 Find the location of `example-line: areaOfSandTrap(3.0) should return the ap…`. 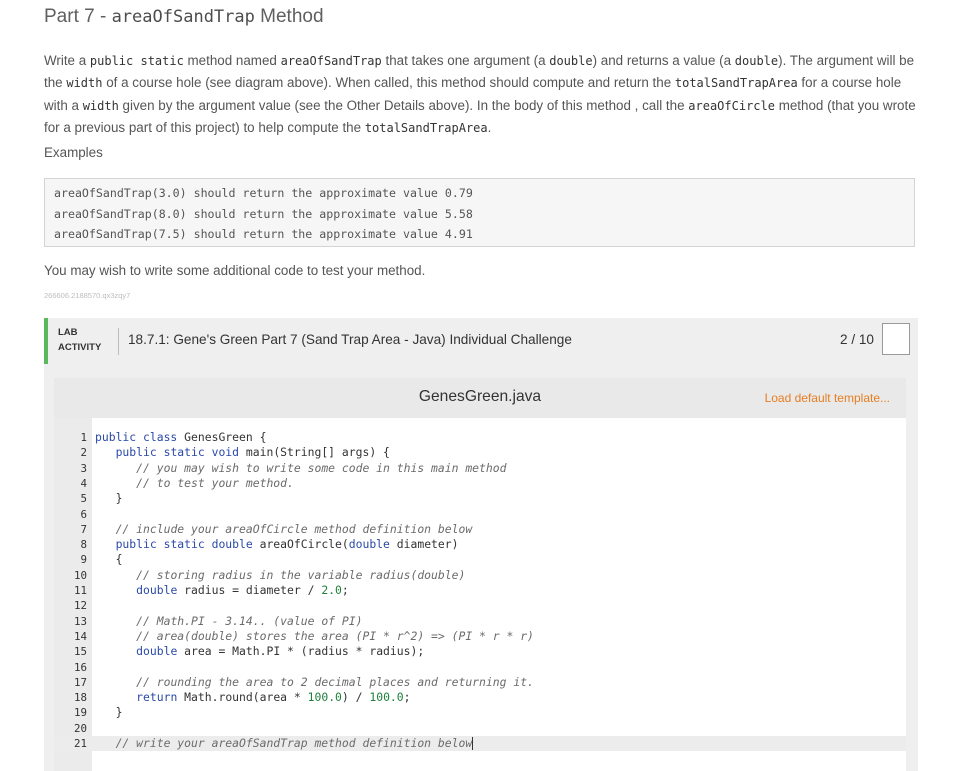

example-line: areaOfSandTrap(3.0) should return the ap… is located at coordinates (263, 193).